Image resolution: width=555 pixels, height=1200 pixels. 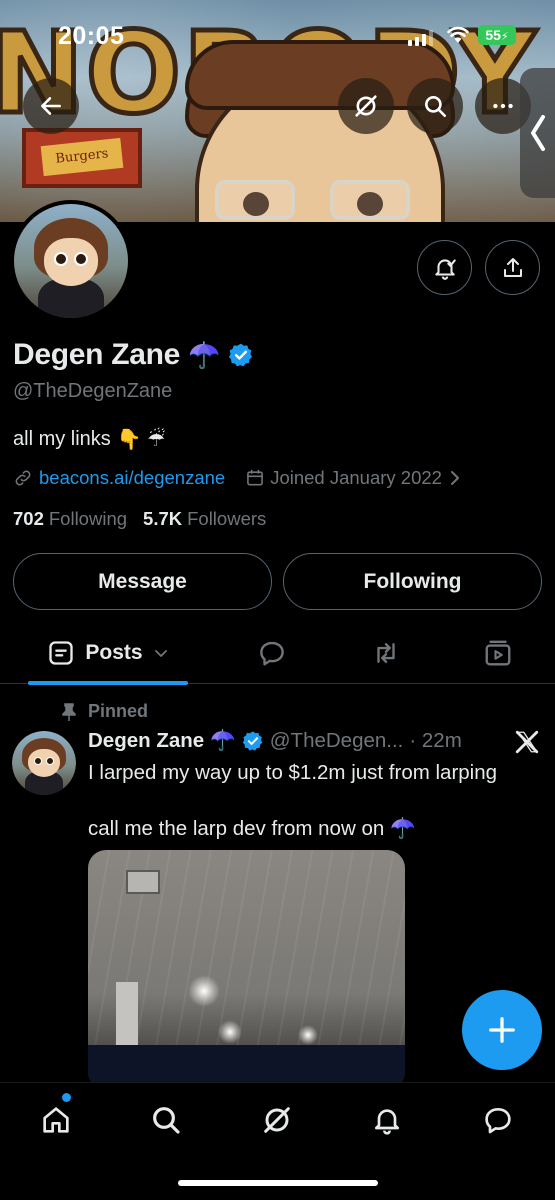 What do you see at coordinates (412, 581) in the screenshot?
I see `following-button: Following` at bounding box center [412, 581].